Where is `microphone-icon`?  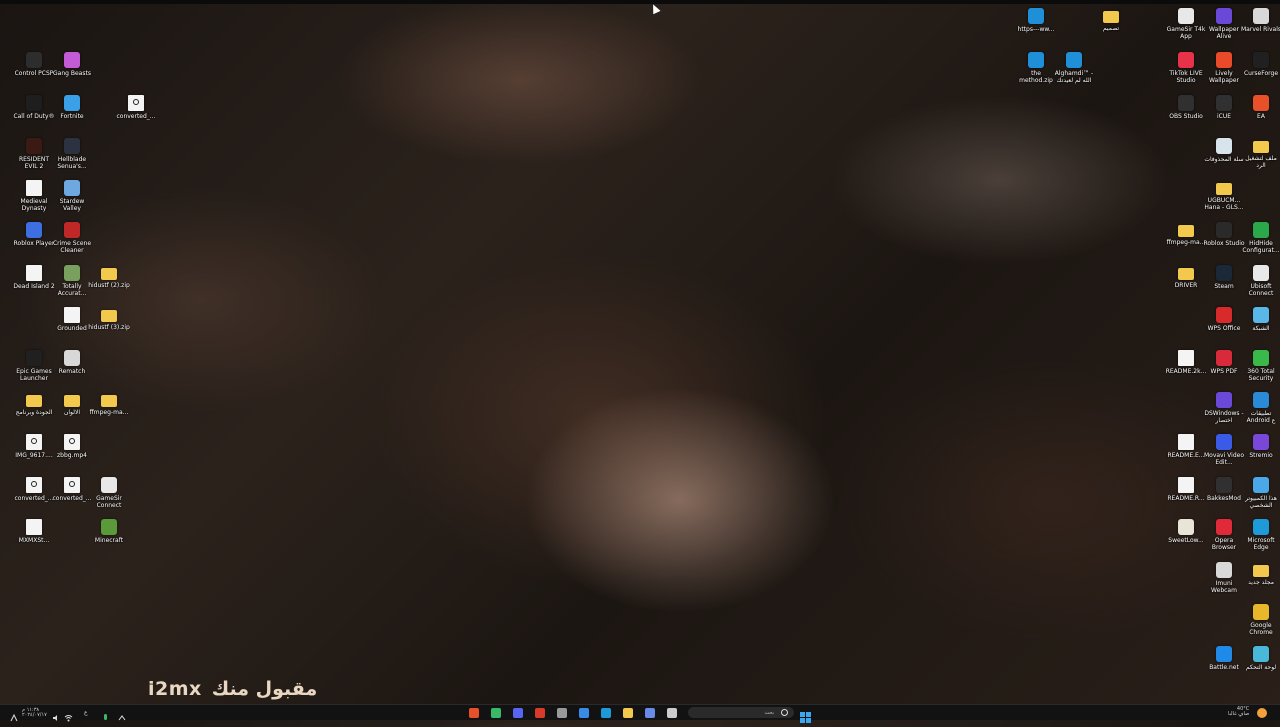 microphone-icon is located at coordinates (105, 714).